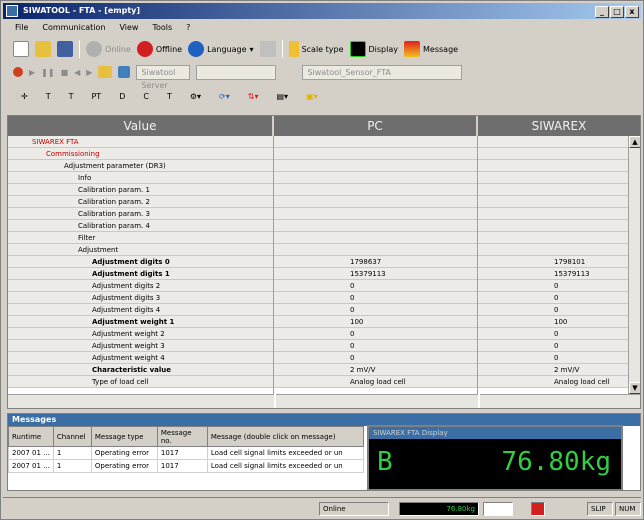 The width and height of the screenshot is (644, 520). Describe the element at coordinates (140, 310) in the screenshot. I see `tree-row: Adjustment digits 4` at that location.